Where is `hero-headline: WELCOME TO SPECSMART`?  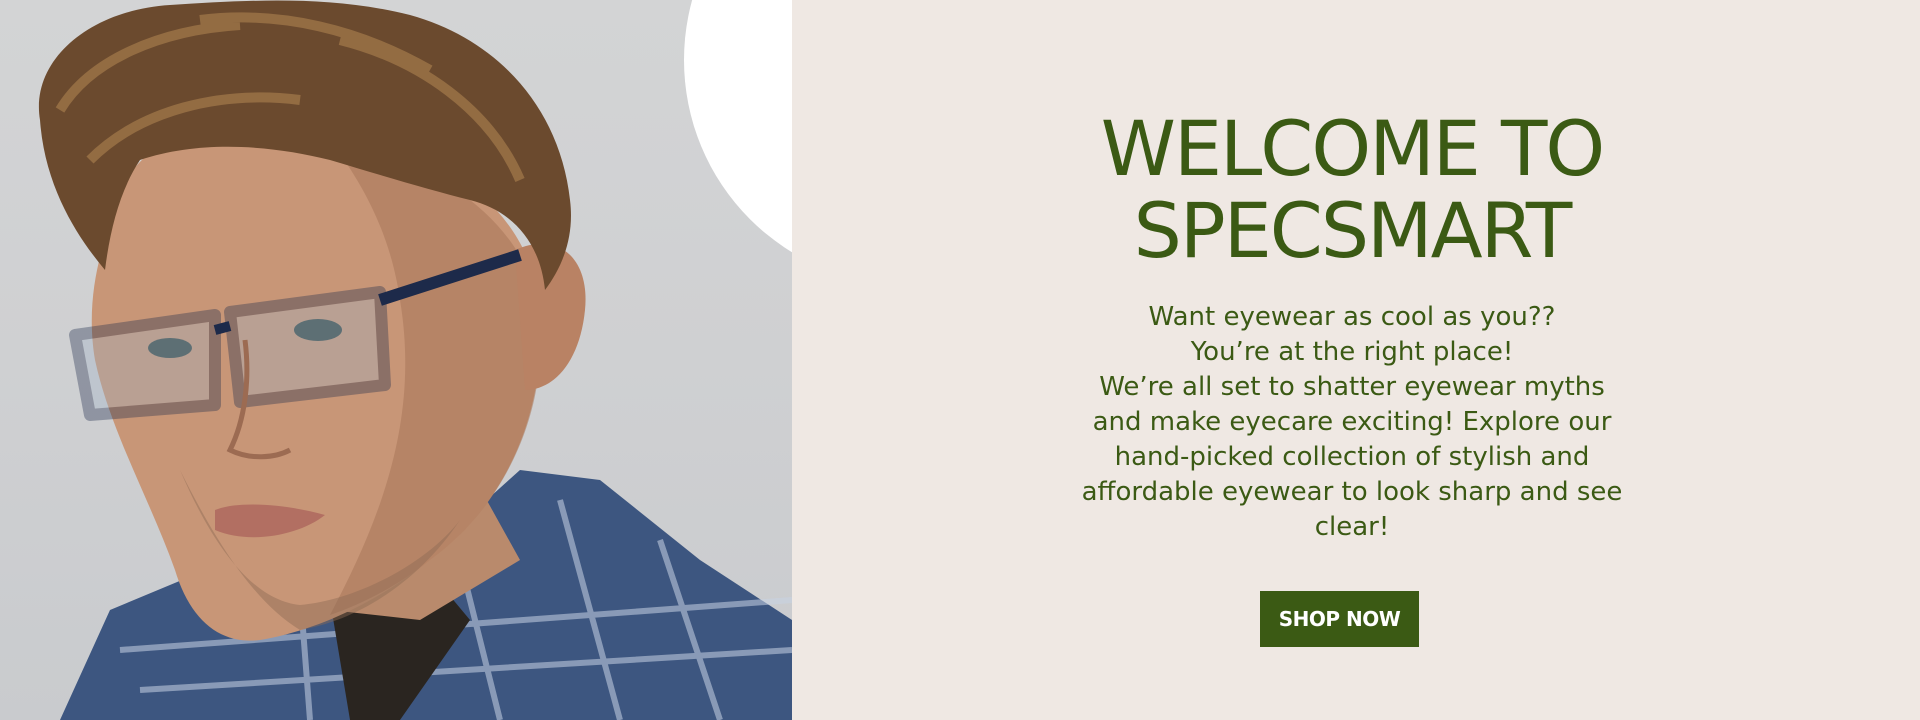
hero-headline: WELCOME TO SPECSMART is located at coordinates (1352, 190).